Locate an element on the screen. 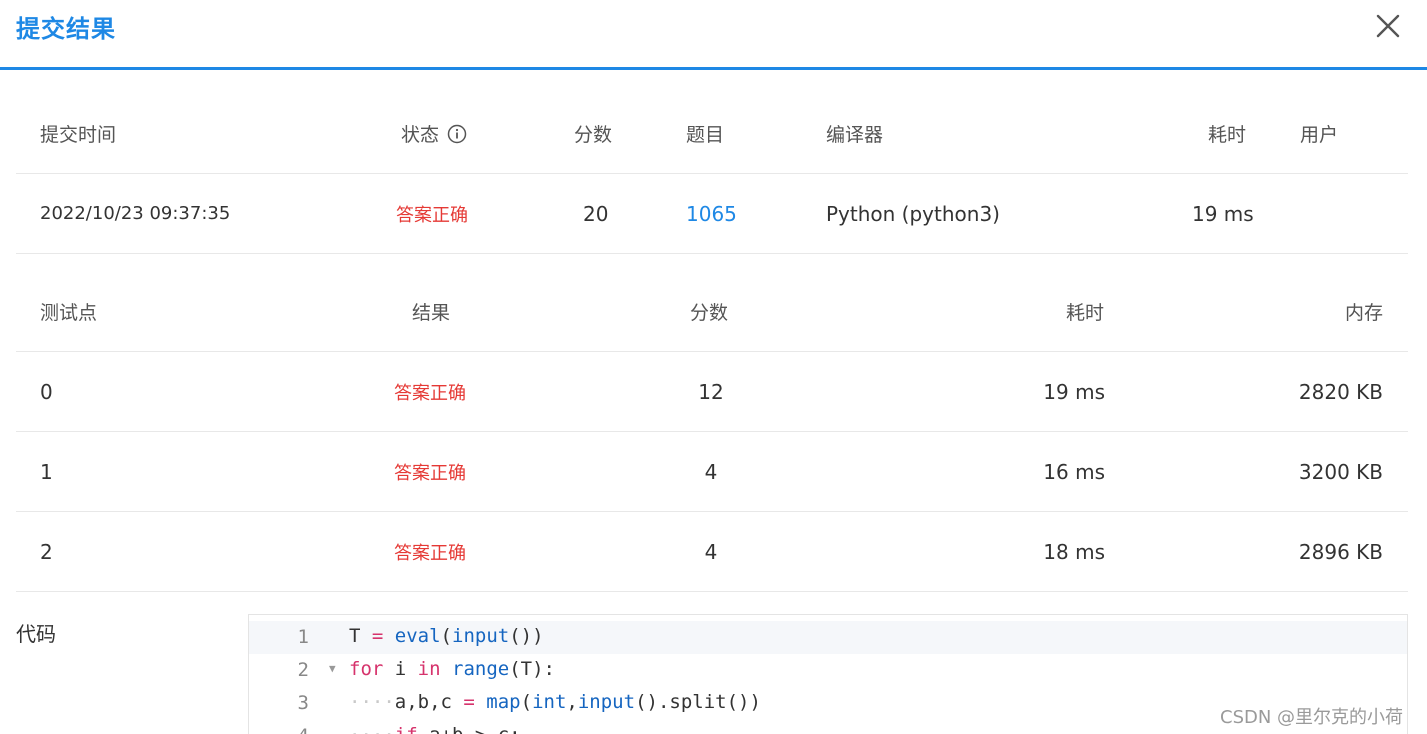  test-point: 2 is located at coordinates (46, 551).